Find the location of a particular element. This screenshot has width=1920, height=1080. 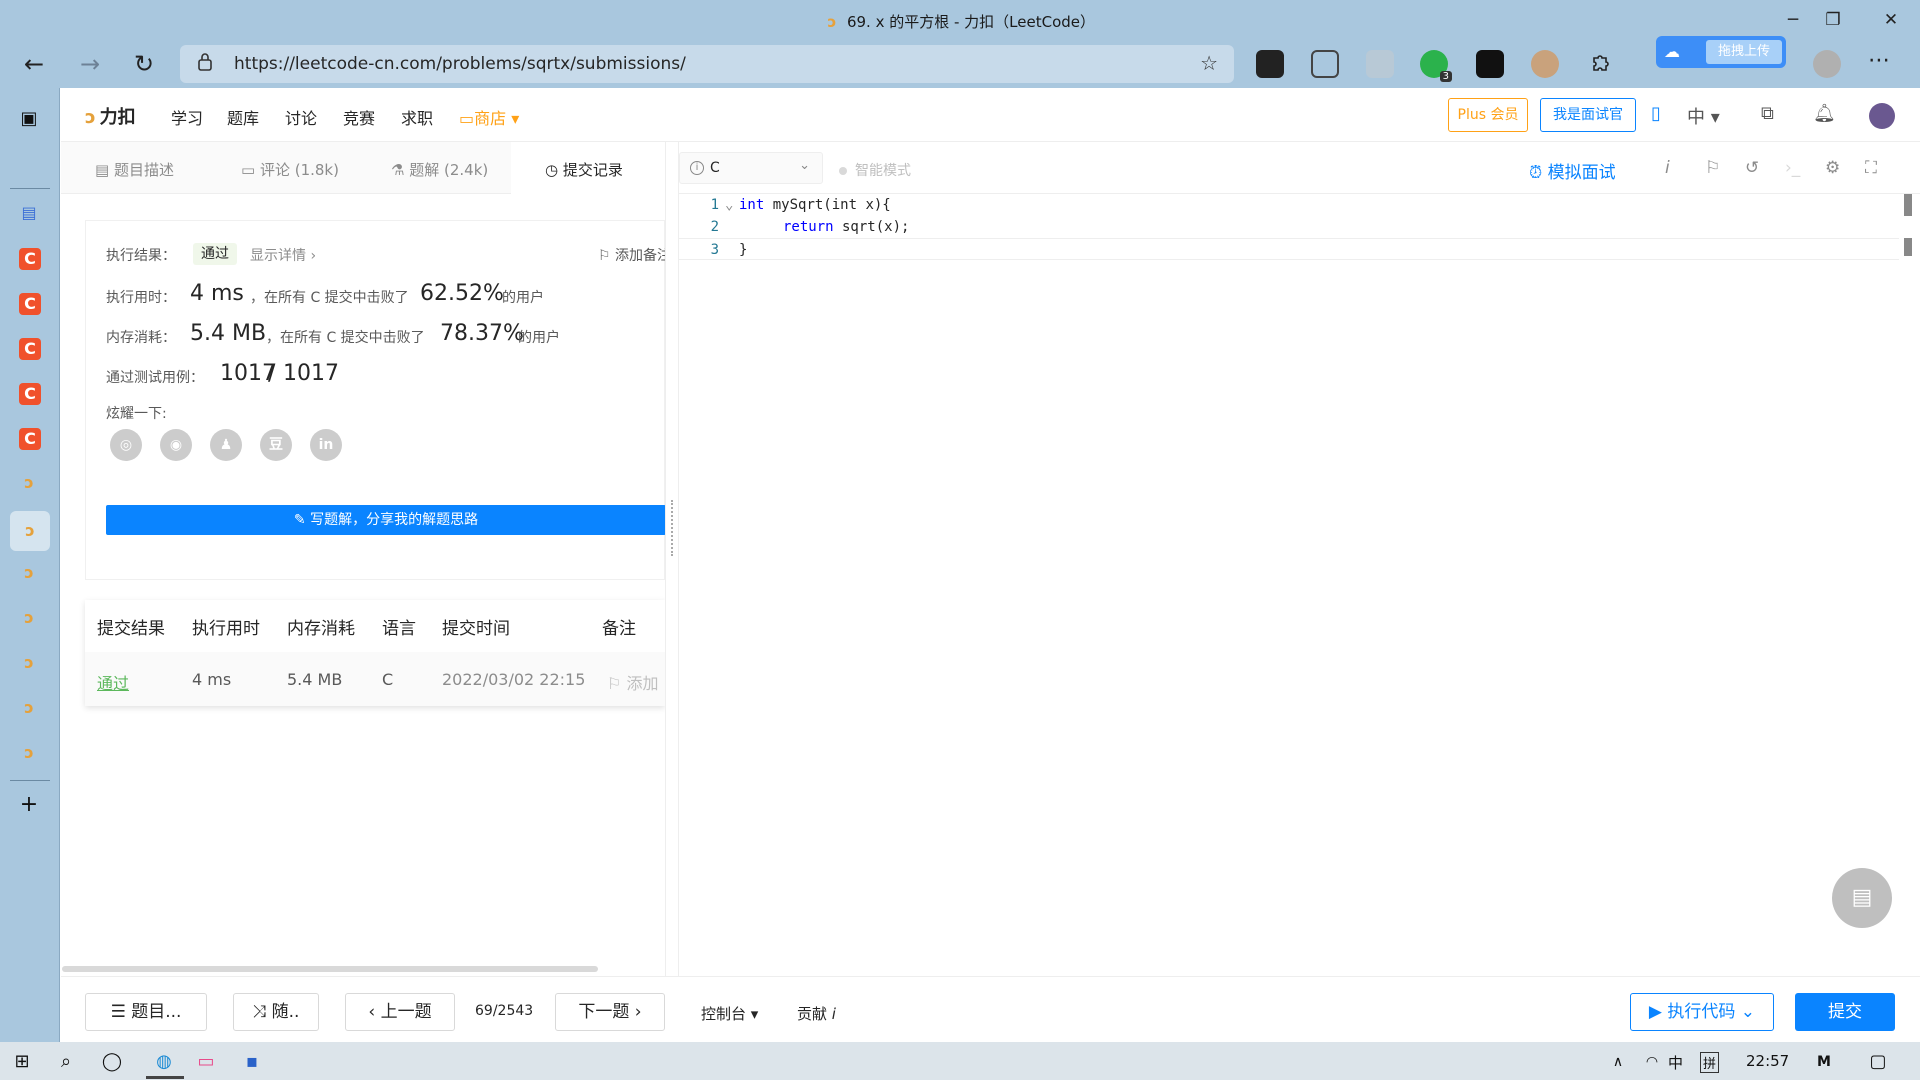

tab-comments: ▭ 评论 (1.8k) is located at coordinates (290, 169).